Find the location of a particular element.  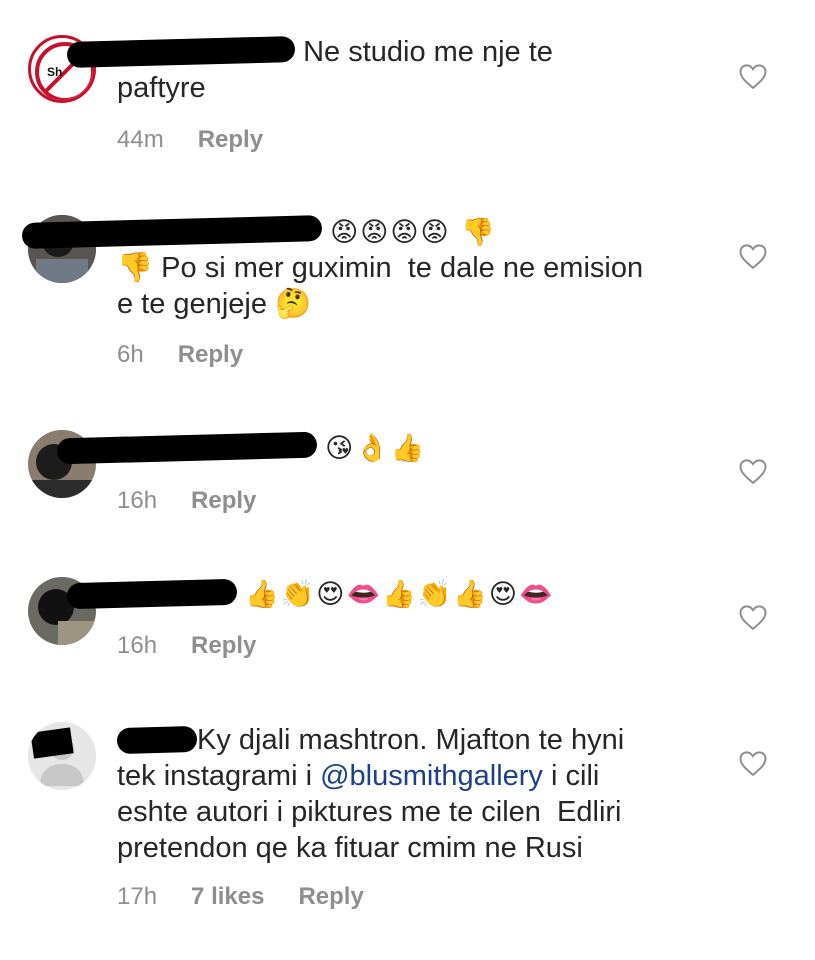

emoji-prefix: 😡😡😡😡 👎 is located at coordinates (413, 232).